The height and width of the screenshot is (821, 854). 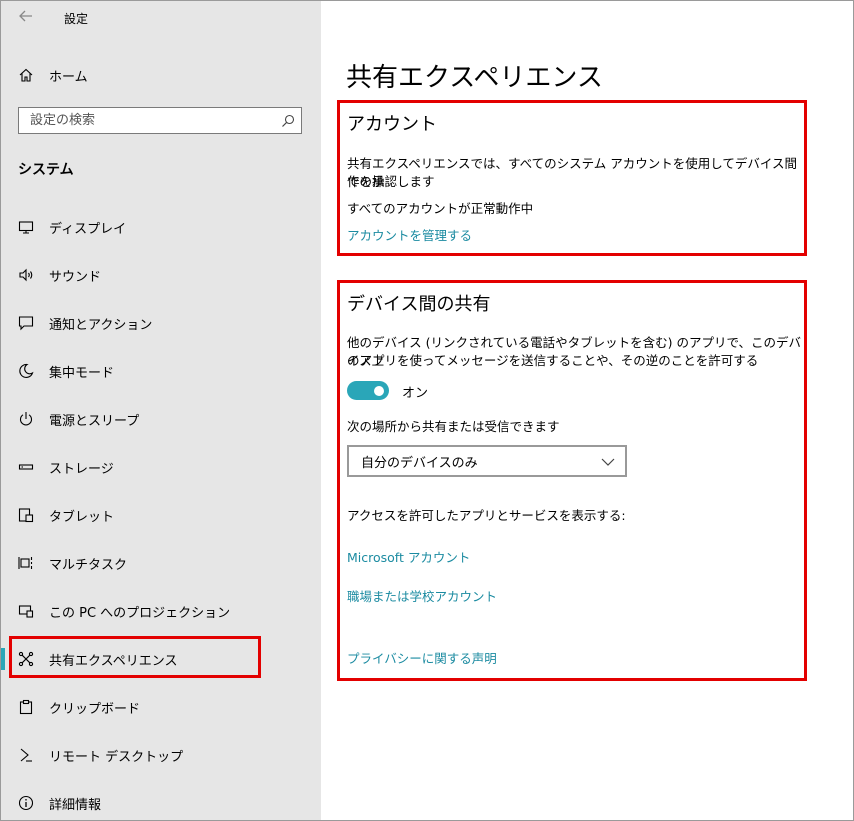 What do you see at coordinates (135, 657) in the screenshot?
I see `highlight-box-sidebar` at bounding box center [135, 657].